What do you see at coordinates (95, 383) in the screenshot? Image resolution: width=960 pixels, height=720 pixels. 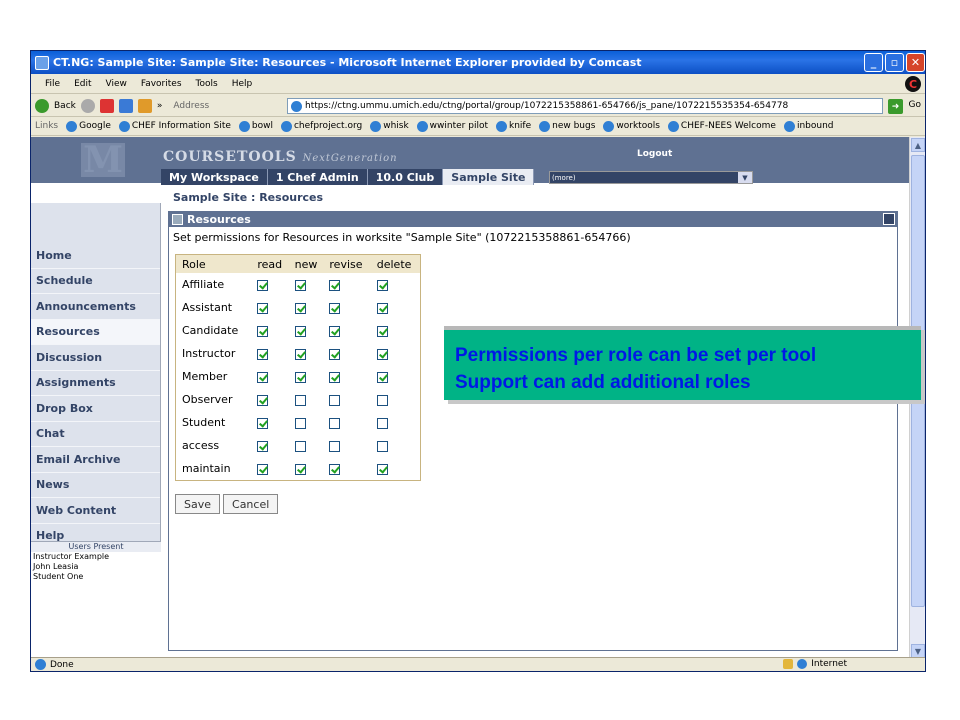 I see `nav-assignments: Assignments` at bounding box center [95, 383].